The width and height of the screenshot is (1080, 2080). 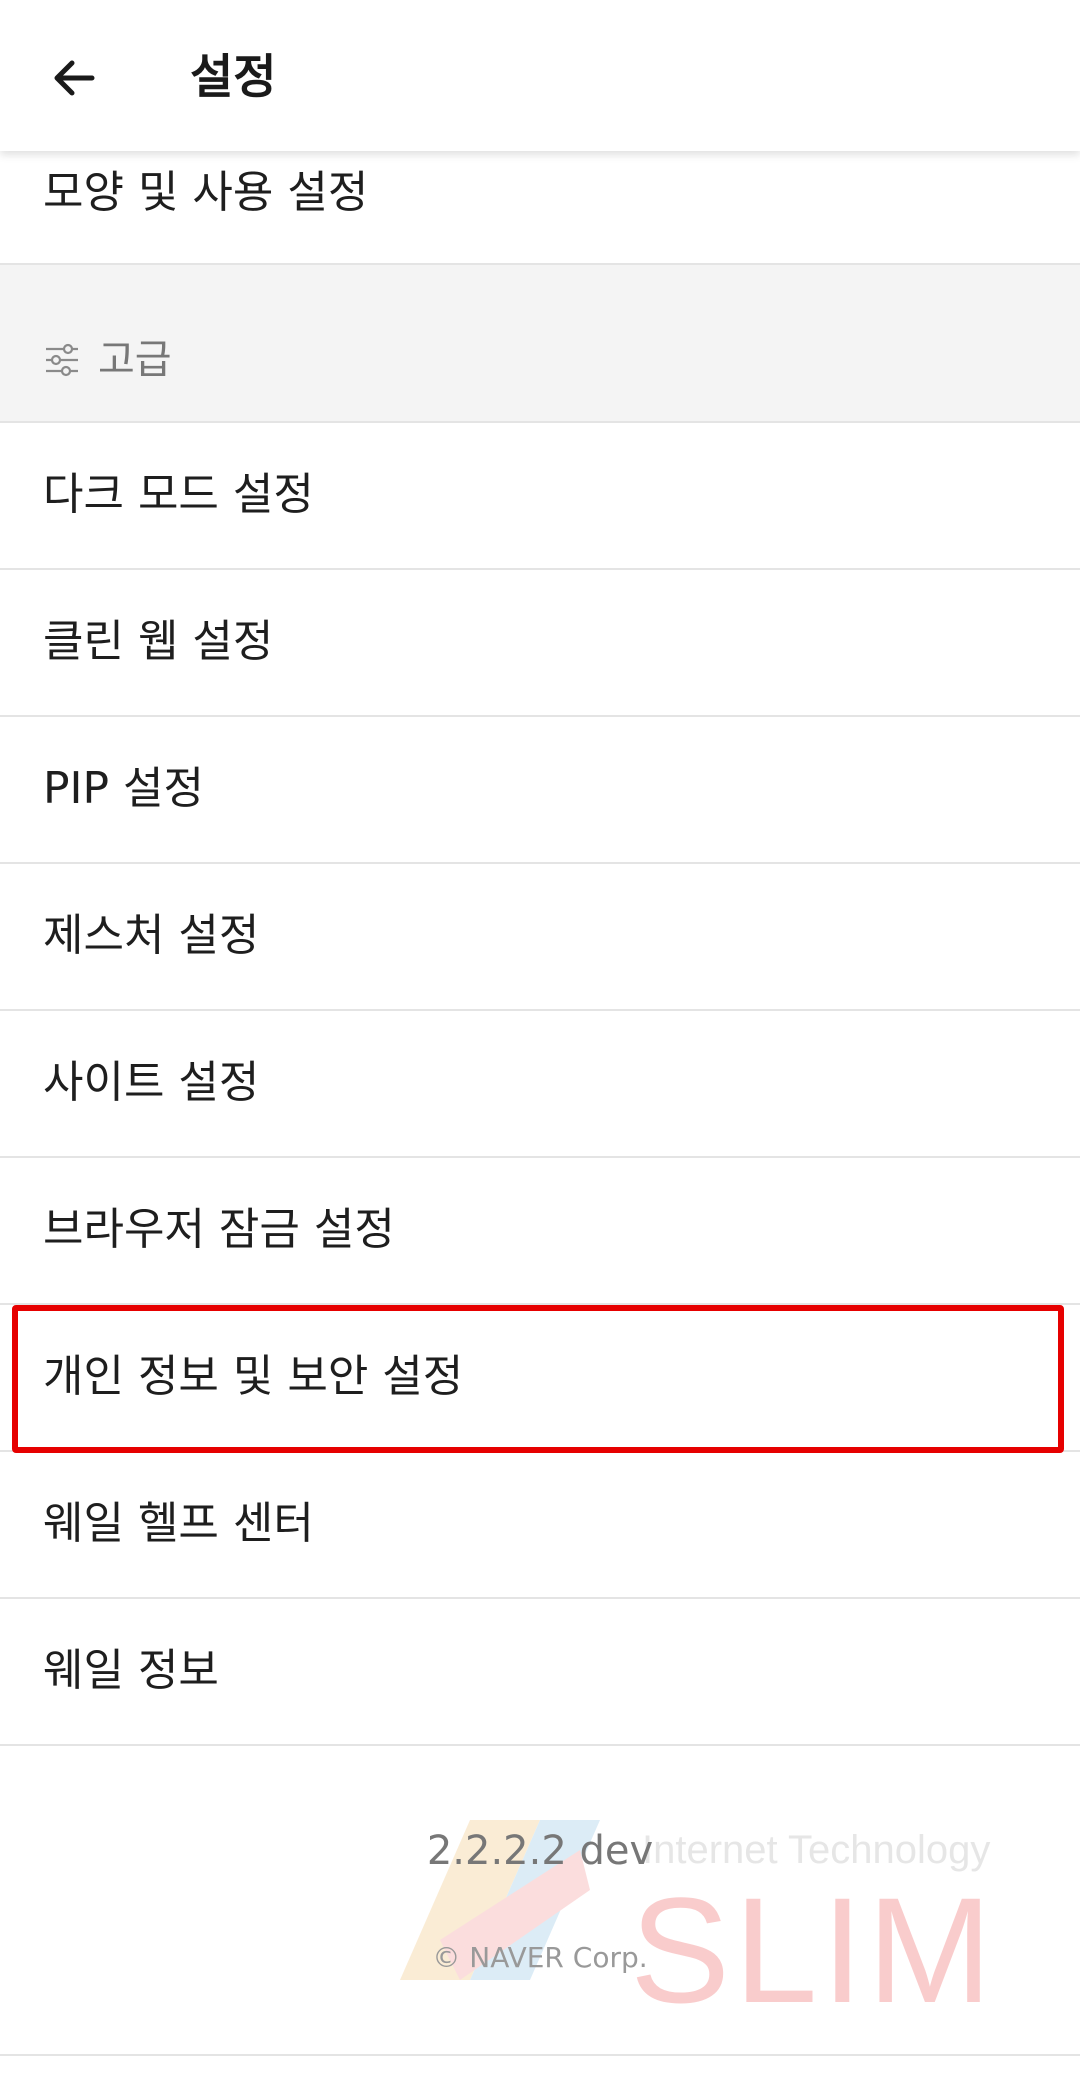 I want to click on settings-item-clean-web: 클린 웹 설정, so click(x=540, y=643).